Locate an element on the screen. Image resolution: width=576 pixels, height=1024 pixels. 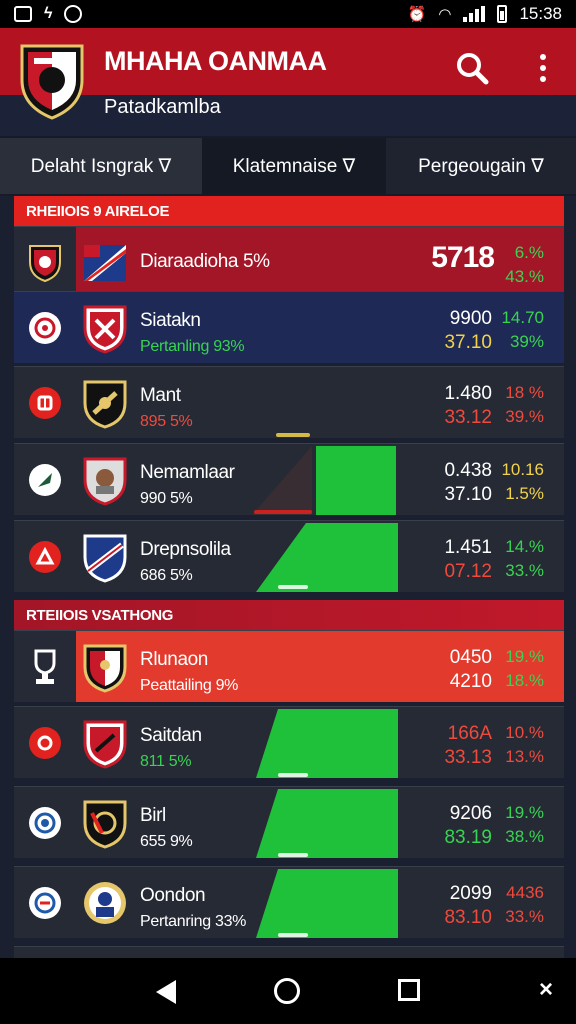
row-change-2: 18.% is located at coordinates (524, 680).